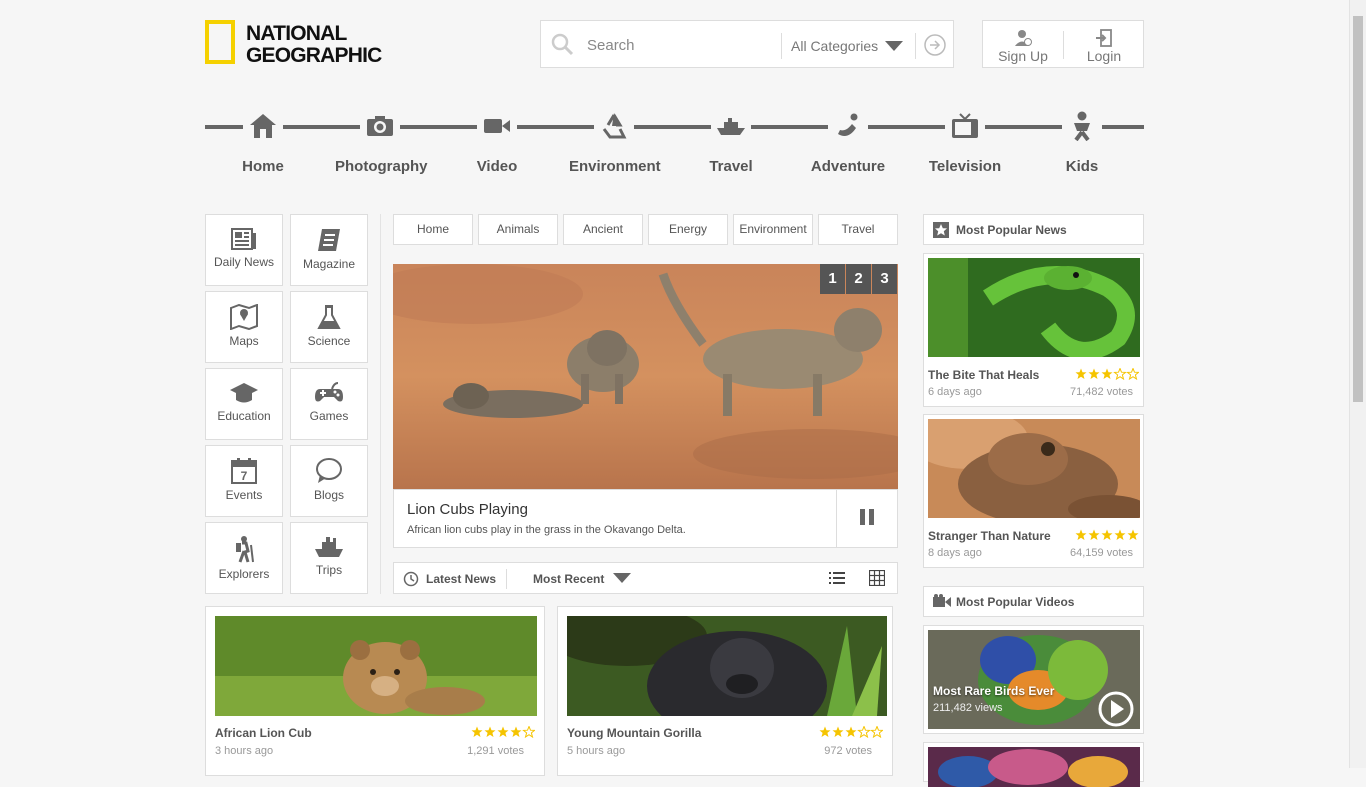 This screenshot has width=1366, height=787. Describe the element at coordinates (314, 45) in the screenshot. I see `logo-text: NATIONAL GEOGRAPHIC` at that location.